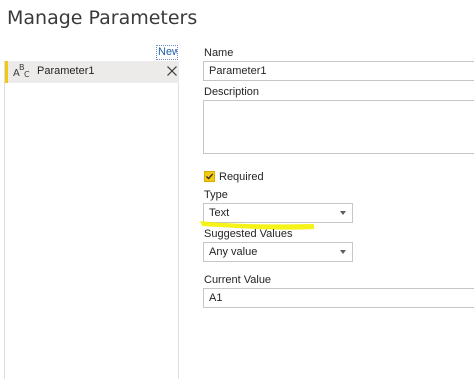  I want to click on required-label: Required, so click(241, 177).